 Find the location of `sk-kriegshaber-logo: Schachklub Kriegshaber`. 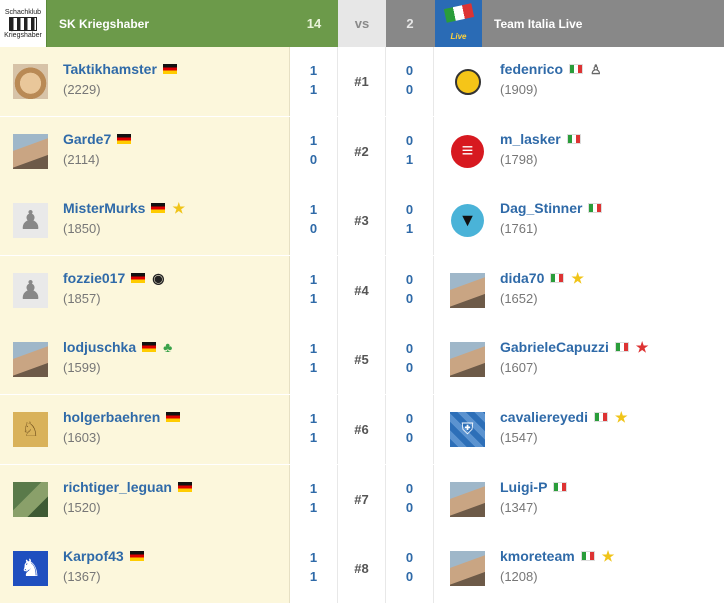

sk-kriegshaber-logo: Schachklub Kriegshaber is located at coordinates (23, 23).